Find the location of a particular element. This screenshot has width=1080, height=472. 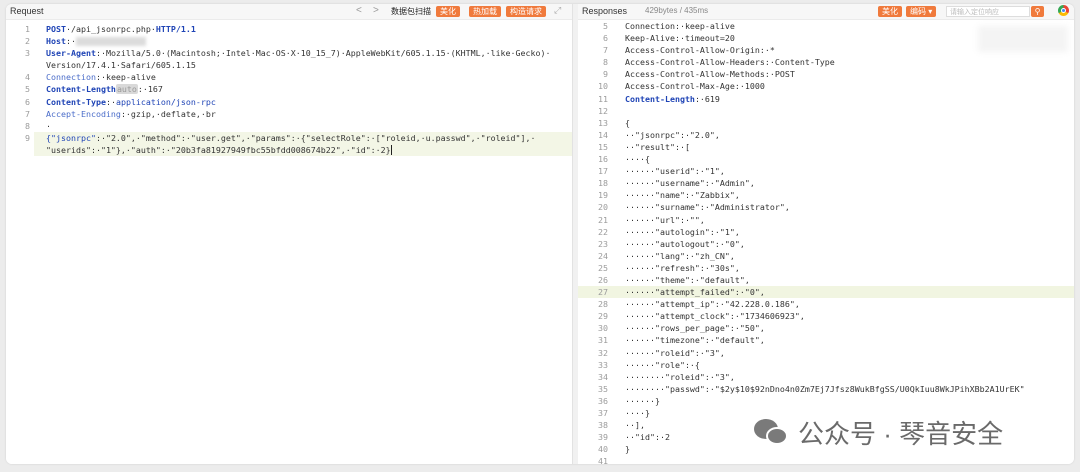

line-number: 3 is located at coordinates (27, 53).